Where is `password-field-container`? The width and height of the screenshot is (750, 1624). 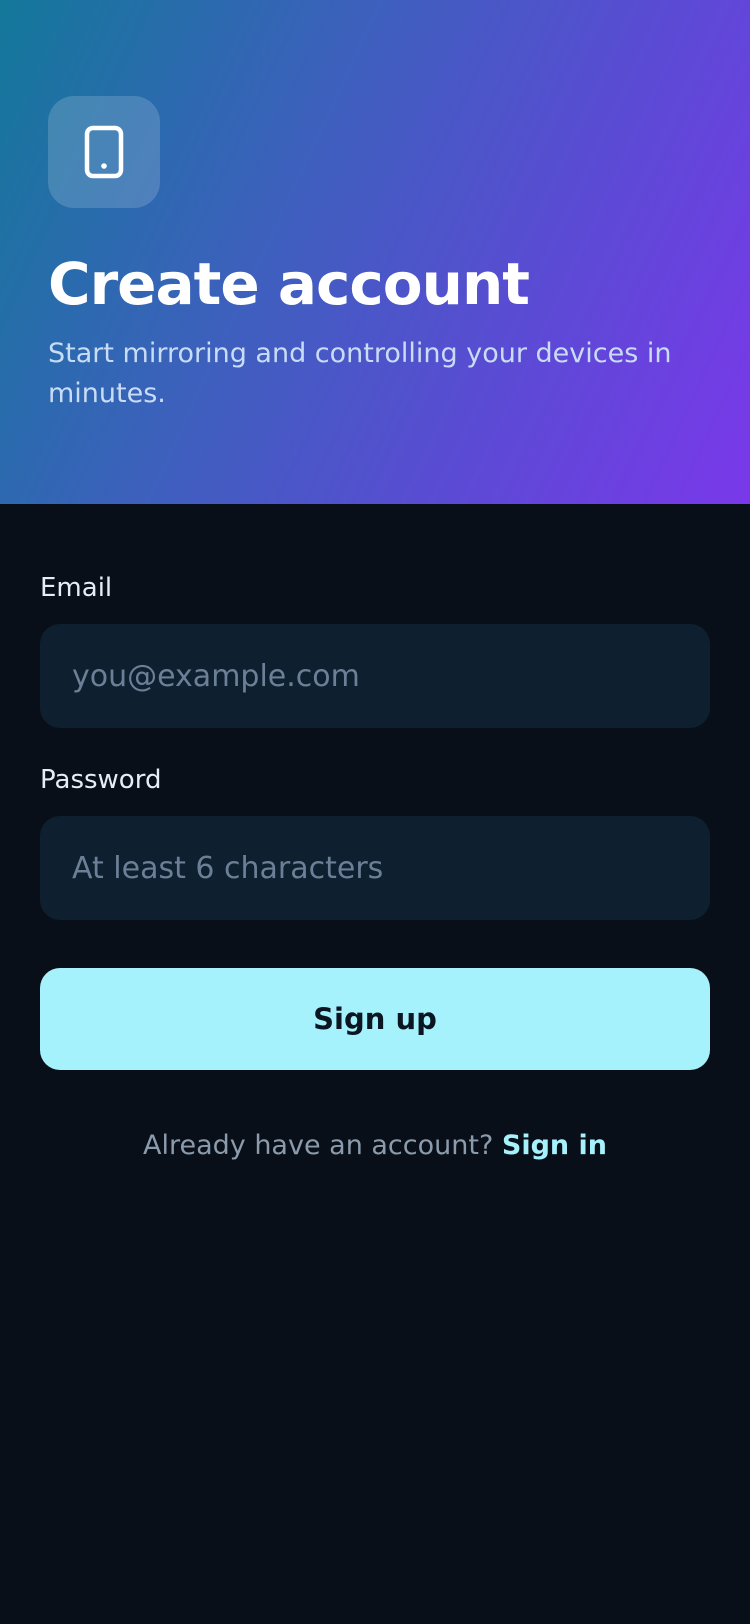 password-field-container is located at coordinates (375, 868).